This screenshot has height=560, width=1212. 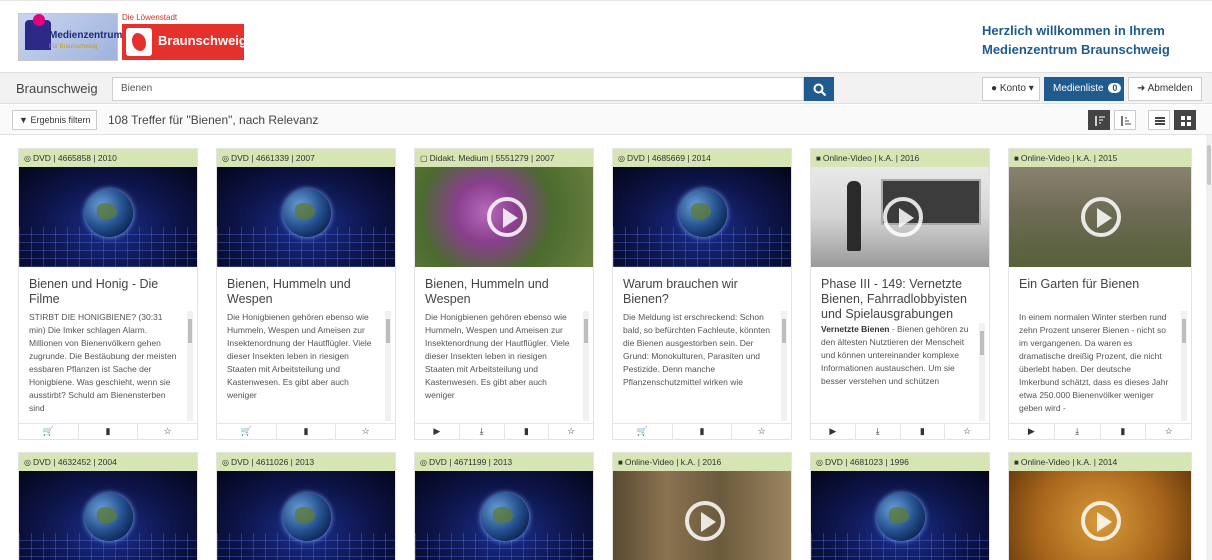 I want to click on media-card: ◎ DVD | 4611026 | 2013, so click(x=306, y=506).